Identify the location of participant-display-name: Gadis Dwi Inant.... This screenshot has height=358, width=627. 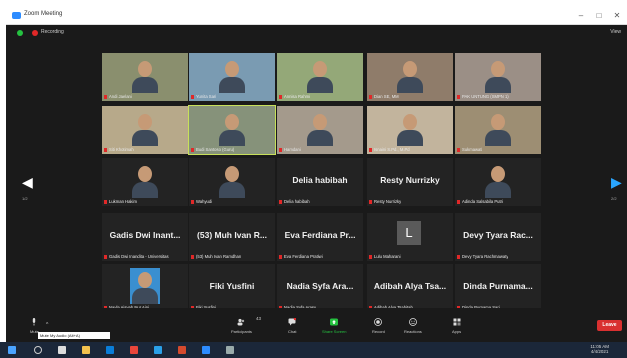
(145, 235).